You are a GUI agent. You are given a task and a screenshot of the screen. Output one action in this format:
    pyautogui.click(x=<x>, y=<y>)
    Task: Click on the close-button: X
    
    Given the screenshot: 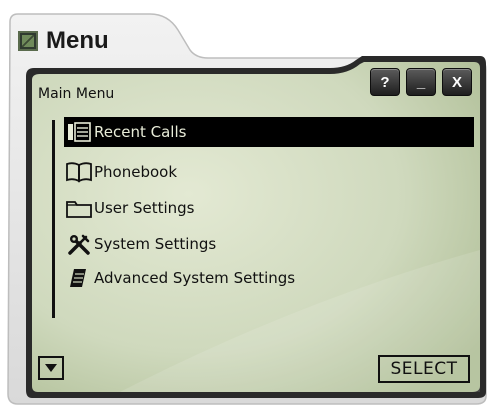 What is the action you would take?
    pyautogui.click(x=457, y=82)
    